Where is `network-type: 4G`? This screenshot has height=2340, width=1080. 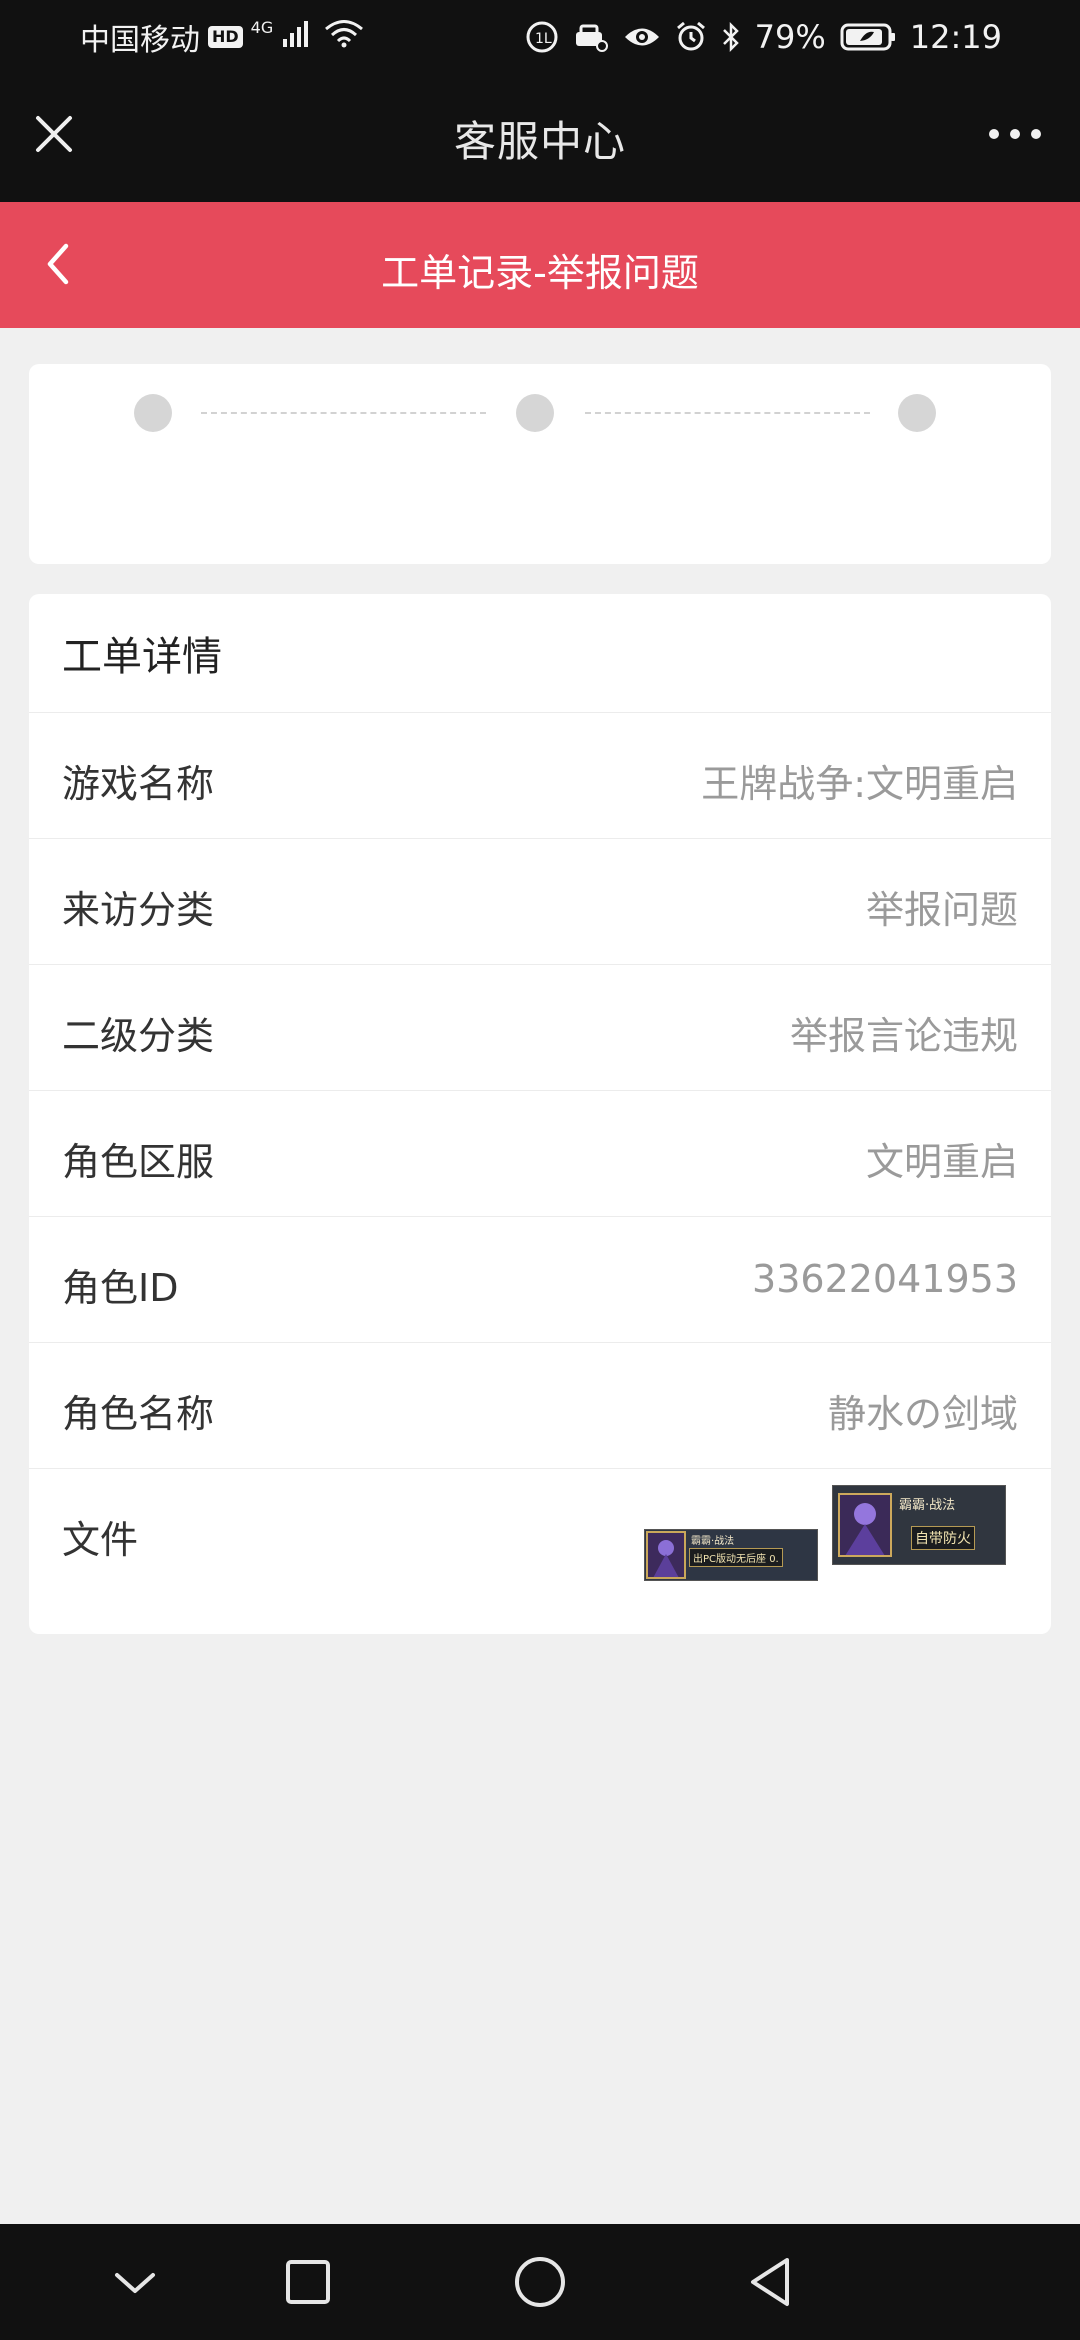
network-type: 4G is located at coordinates (262, 27).